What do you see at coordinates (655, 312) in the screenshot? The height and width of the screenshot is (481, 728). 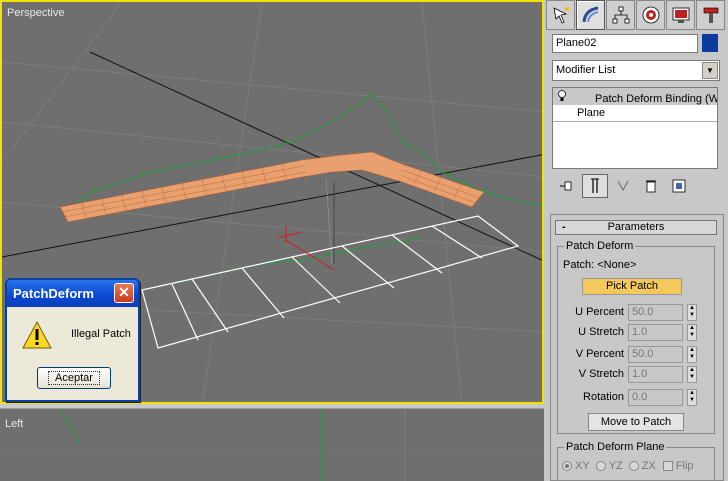 I see `u-percent-field: 50.0` at bounding box center [655, 312].